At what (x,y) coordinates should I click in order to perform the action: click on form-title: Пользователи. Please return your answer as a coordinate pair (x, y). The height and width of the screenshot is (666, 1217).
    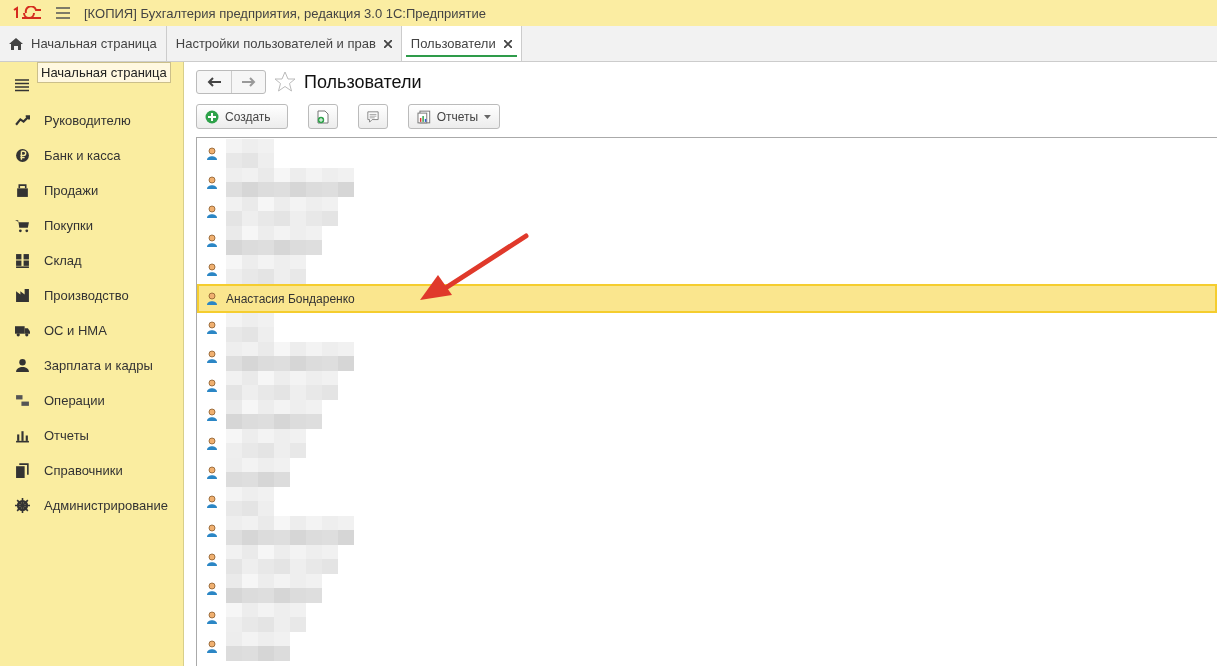
    Looking at the image, I should click on (363, 82).